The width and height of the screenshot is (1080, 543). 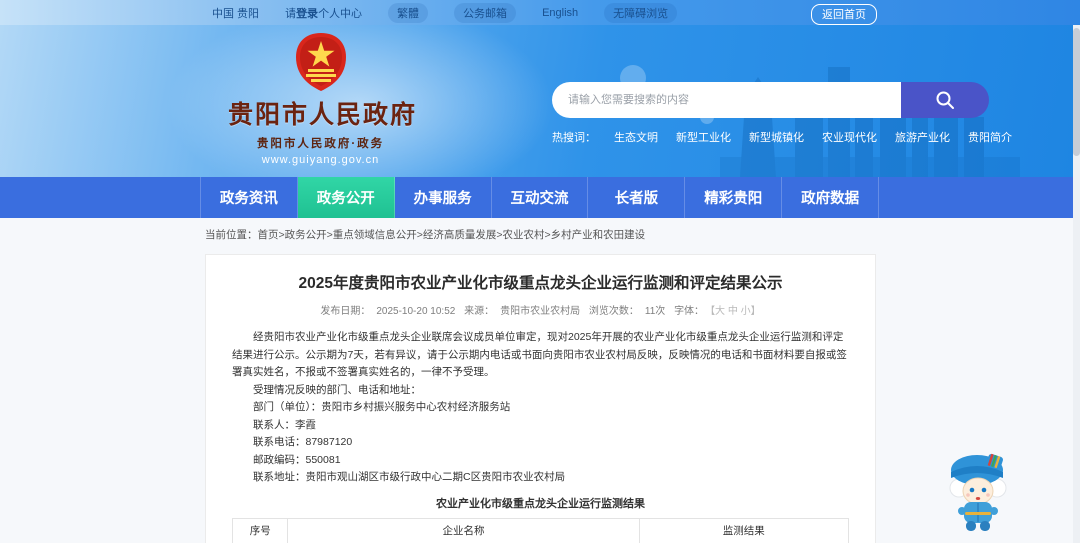 What do you see at coordinates (323, 115) in the screenshot?
I see `site-title: 贵阳市人民政府` at bounding box center [323, 115].